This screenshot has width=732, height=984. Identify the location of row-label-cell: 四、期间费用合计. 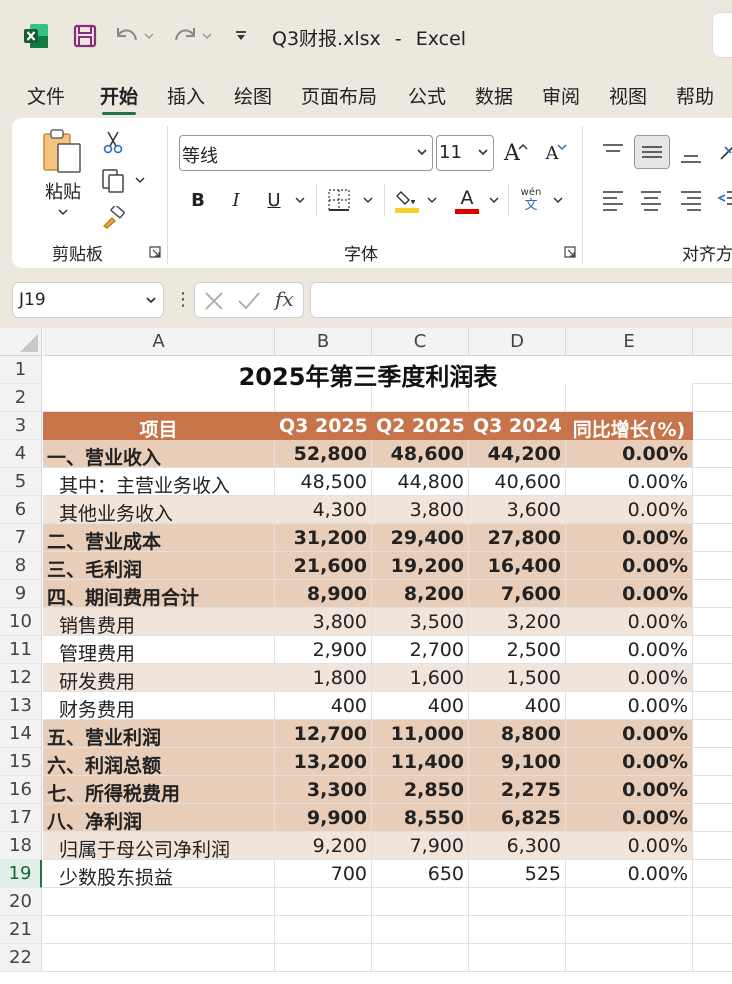
(159, 594).